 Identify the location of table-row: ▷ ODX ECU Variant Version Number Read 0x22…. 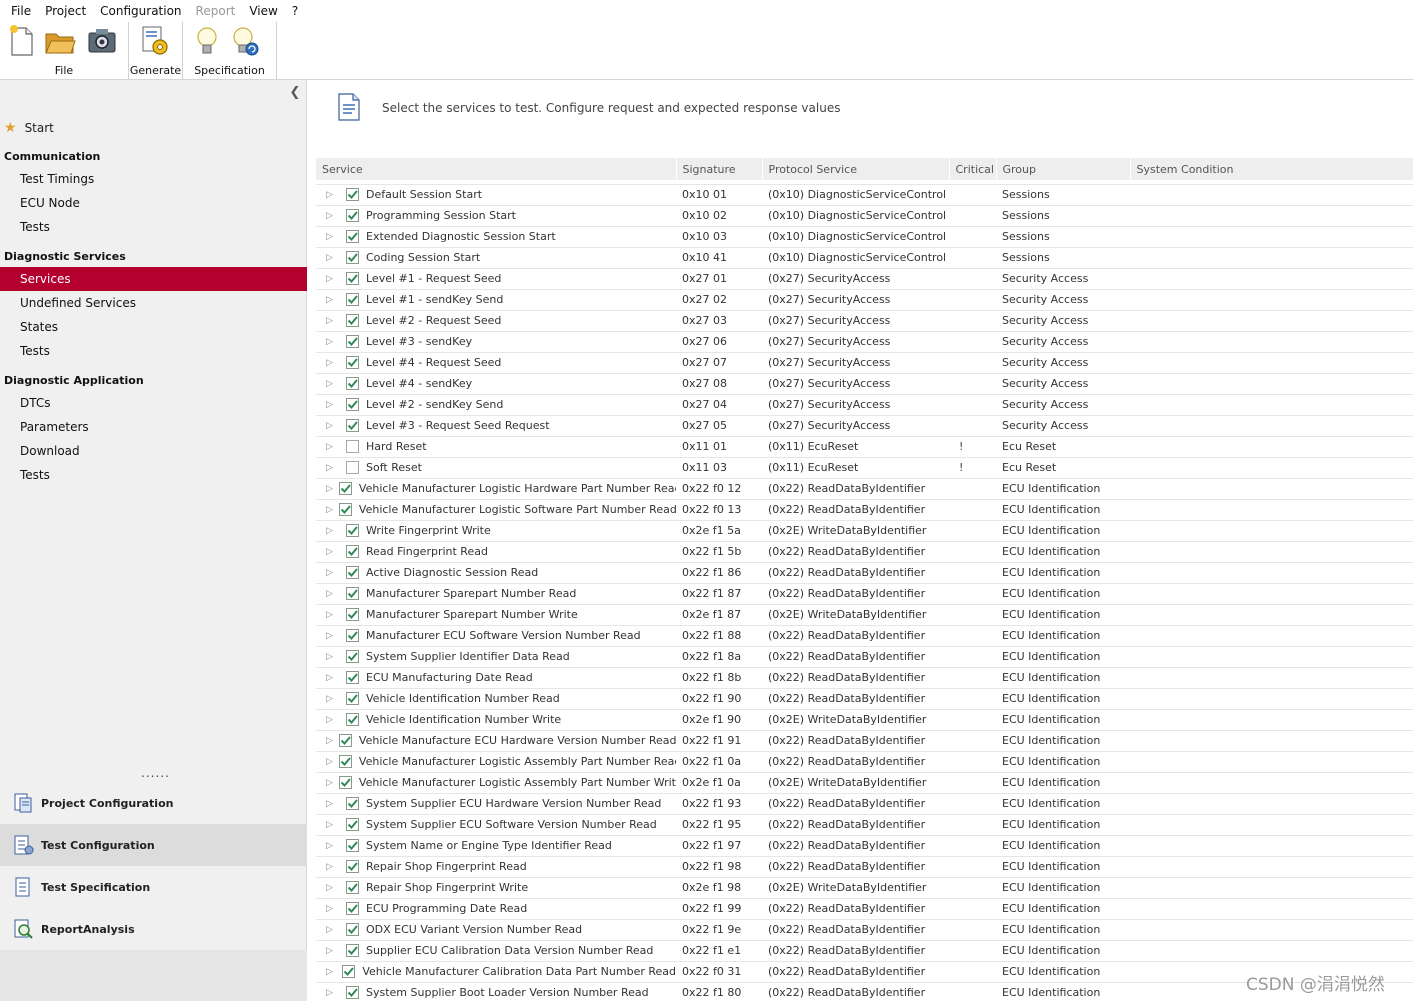
(864, 930).